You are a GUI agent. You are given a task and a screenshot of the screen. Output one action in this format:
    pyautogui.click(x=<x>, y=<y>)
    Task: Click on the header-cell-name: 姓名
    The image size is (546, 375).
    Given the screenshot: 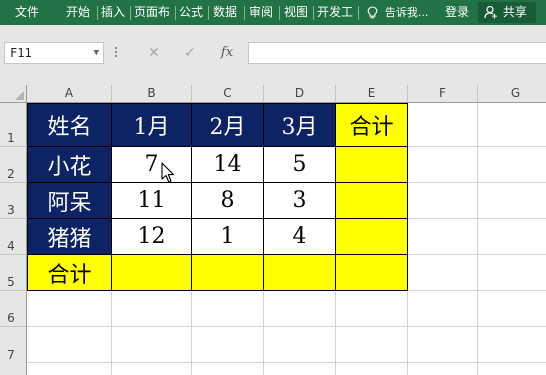 What is the action you would take?
    pyautogui.click(x=69, y=125)
    